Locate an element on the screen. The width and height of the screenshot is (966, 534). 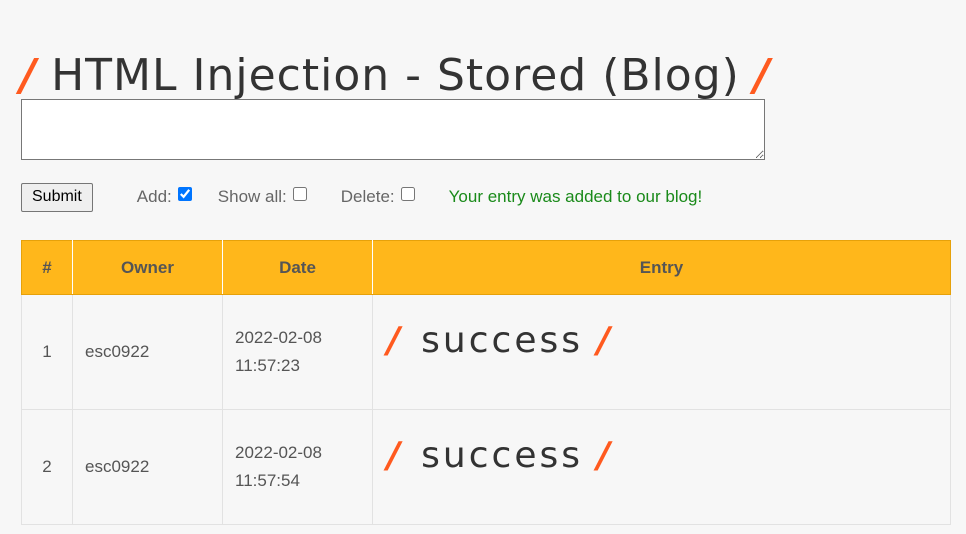
delete-option: Delete: is located at coordinates (378, 197).